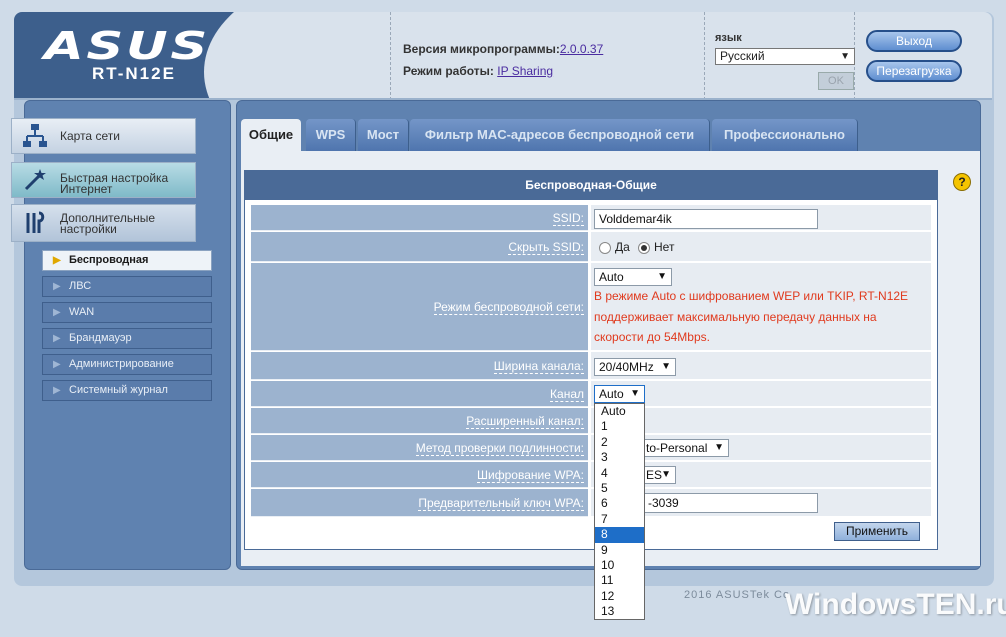 This screenshot has height=637, width=1006. I want to click on watermark: WindowsTEN.ru, so click(895, 604).